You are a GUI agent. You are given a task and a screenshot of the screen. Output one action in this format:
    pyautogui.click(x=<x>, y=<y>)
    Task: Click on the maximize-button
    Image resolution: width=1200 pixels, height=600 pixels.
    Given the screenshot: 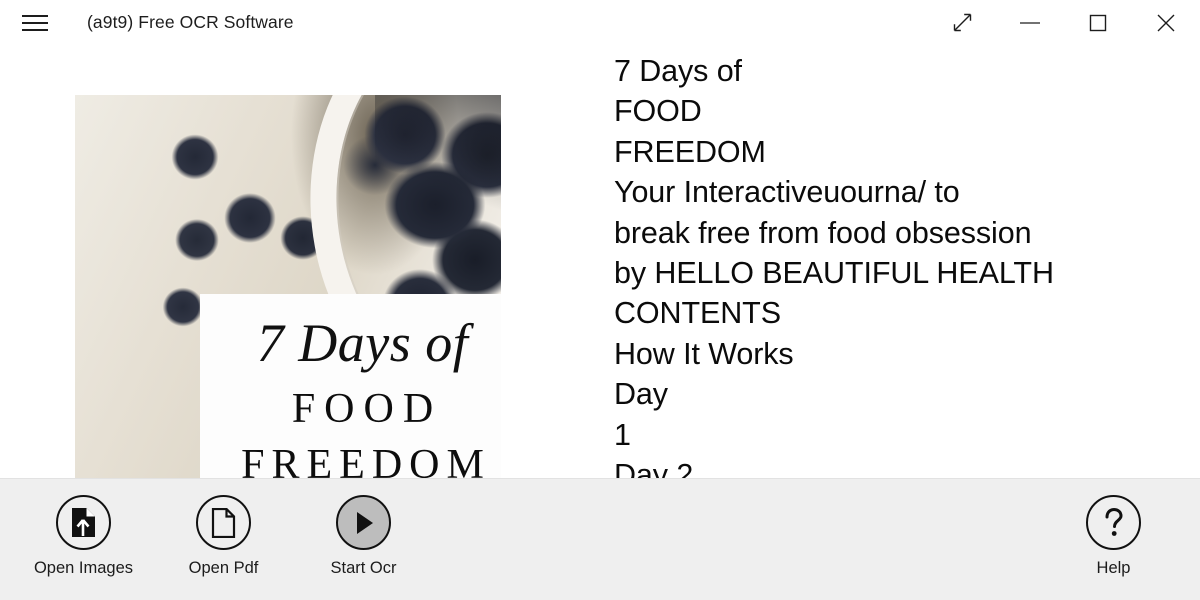 What is the action you would take?
    pyautogui.click(x=1098, y=22)
    